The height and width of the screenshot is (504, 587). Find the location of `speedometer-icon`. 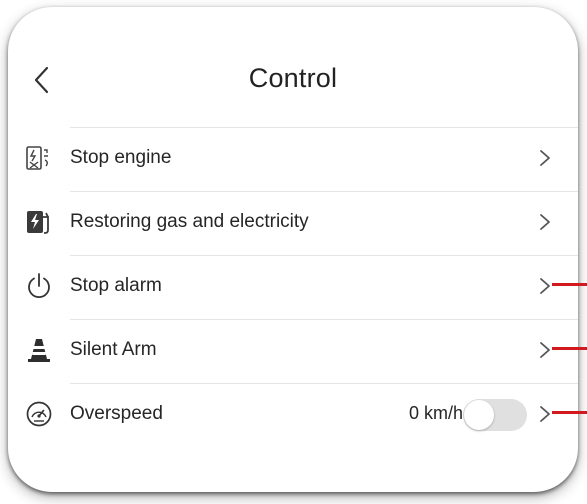

speedometer-icon is located at coordinates (39, 414).